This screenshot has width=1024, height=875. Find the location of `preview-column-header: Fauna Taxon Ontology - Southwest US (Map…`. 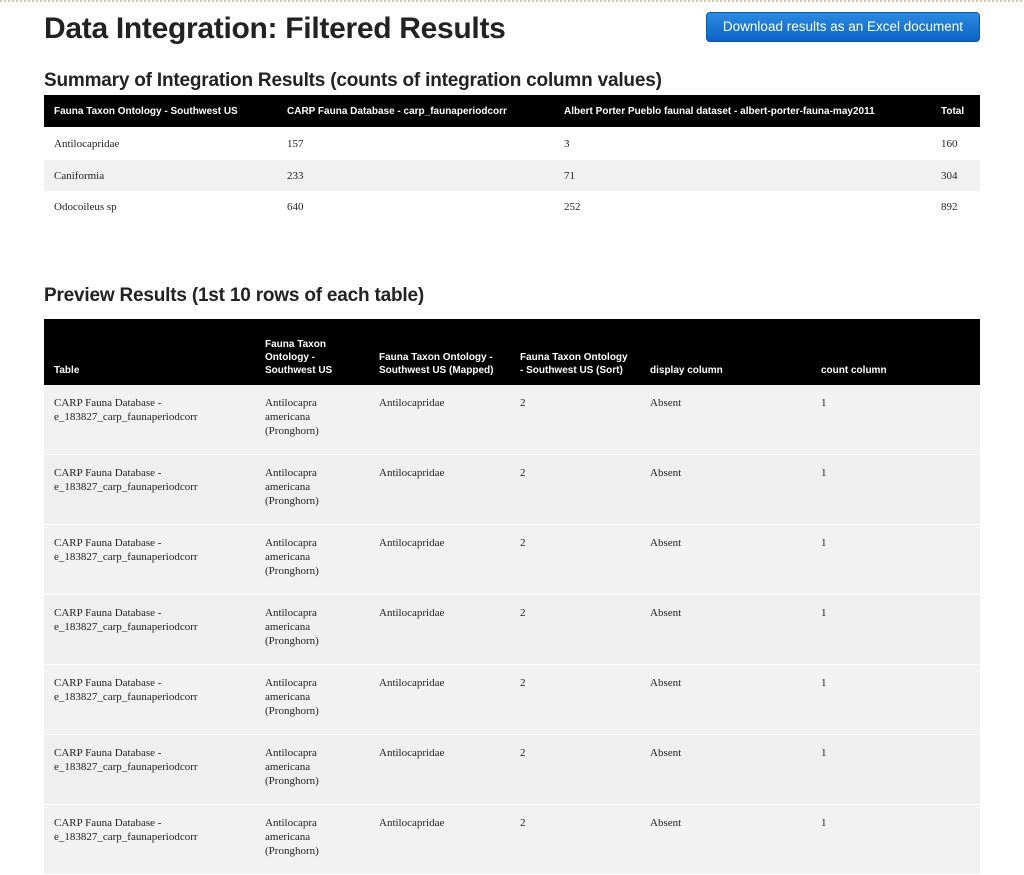

preview-column-header: Fauna Taxon Ontology - Southwest US (Map… is located at coordinates (439, 352).